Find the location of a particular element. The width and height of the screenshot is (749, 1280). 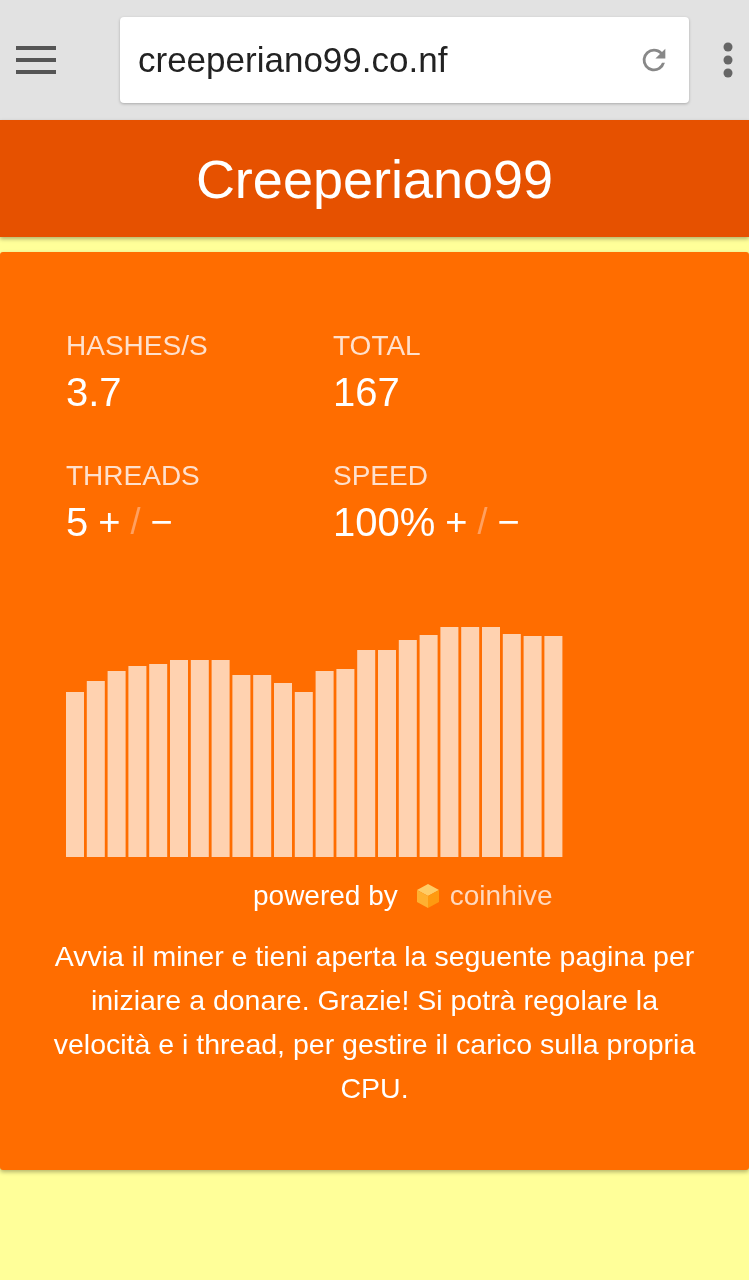

stat-label: HASHES/S is located at coordinates (137, 346).